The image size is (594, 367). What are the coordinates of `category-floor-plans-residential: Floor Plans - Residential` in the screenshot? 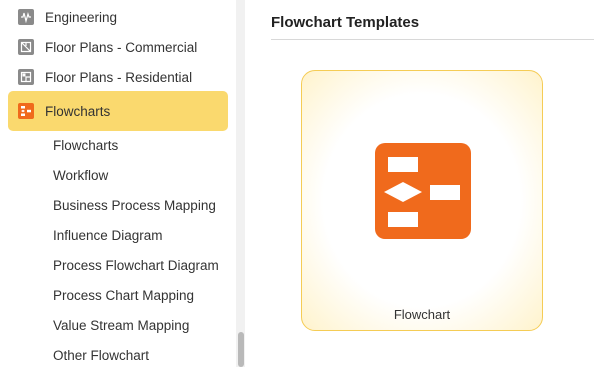 It's located at (118, 77).